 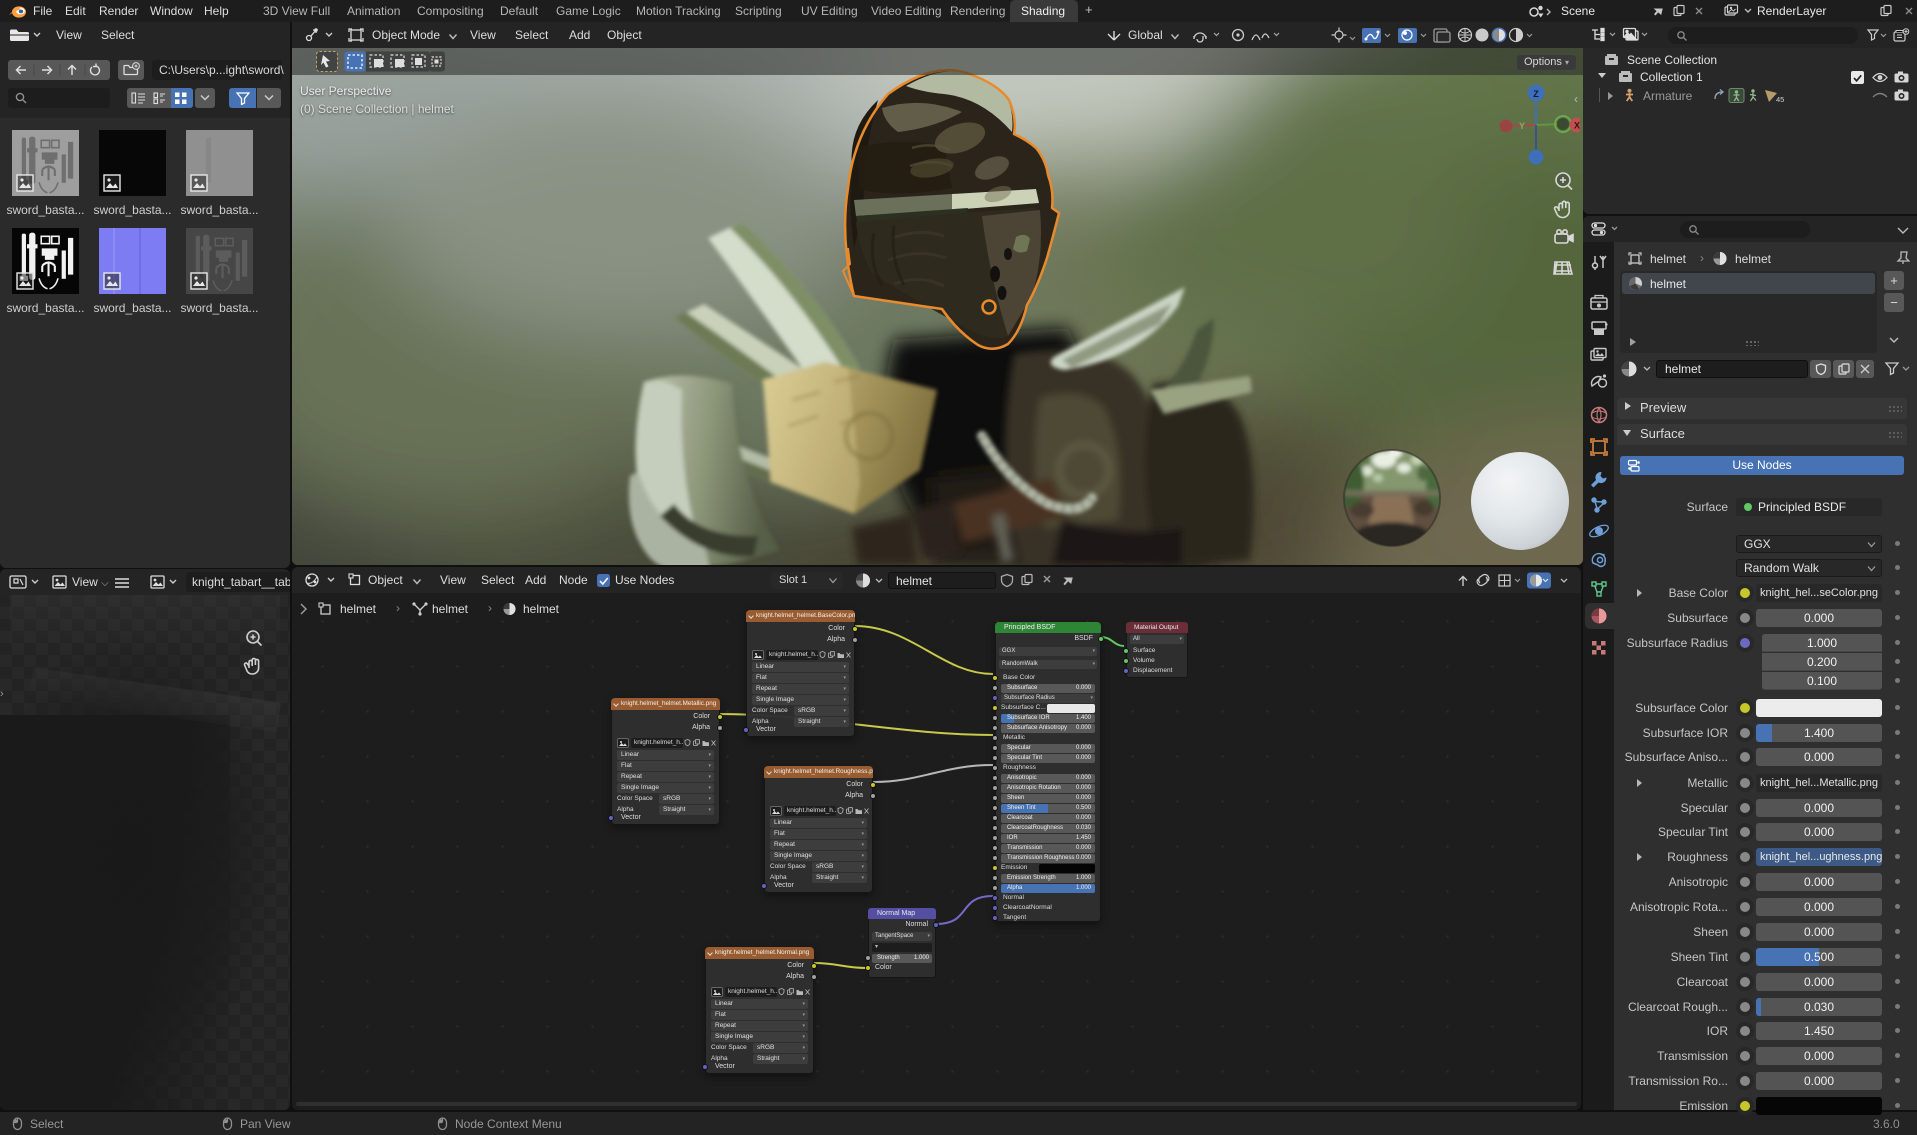 What do you see at coordinates (1536, 94) in the screenshot?
I see `svg-text: Z` at bounding box center [1536, 94].